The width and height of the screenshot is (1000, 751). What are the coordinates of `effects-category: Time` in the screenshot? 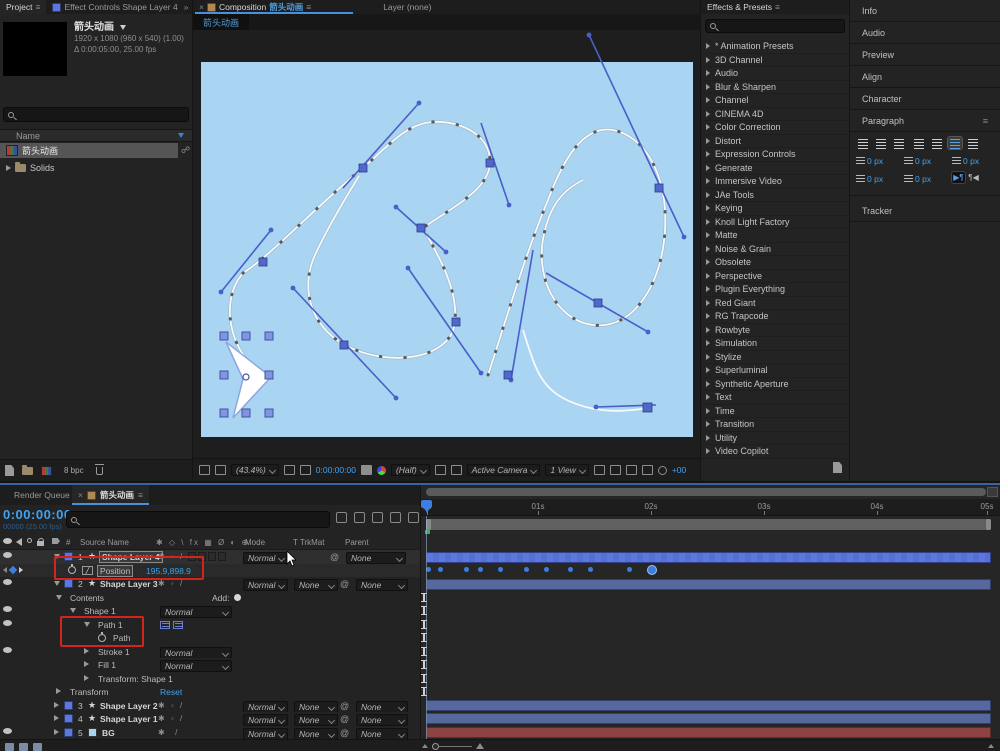 It's located at (775, 411).